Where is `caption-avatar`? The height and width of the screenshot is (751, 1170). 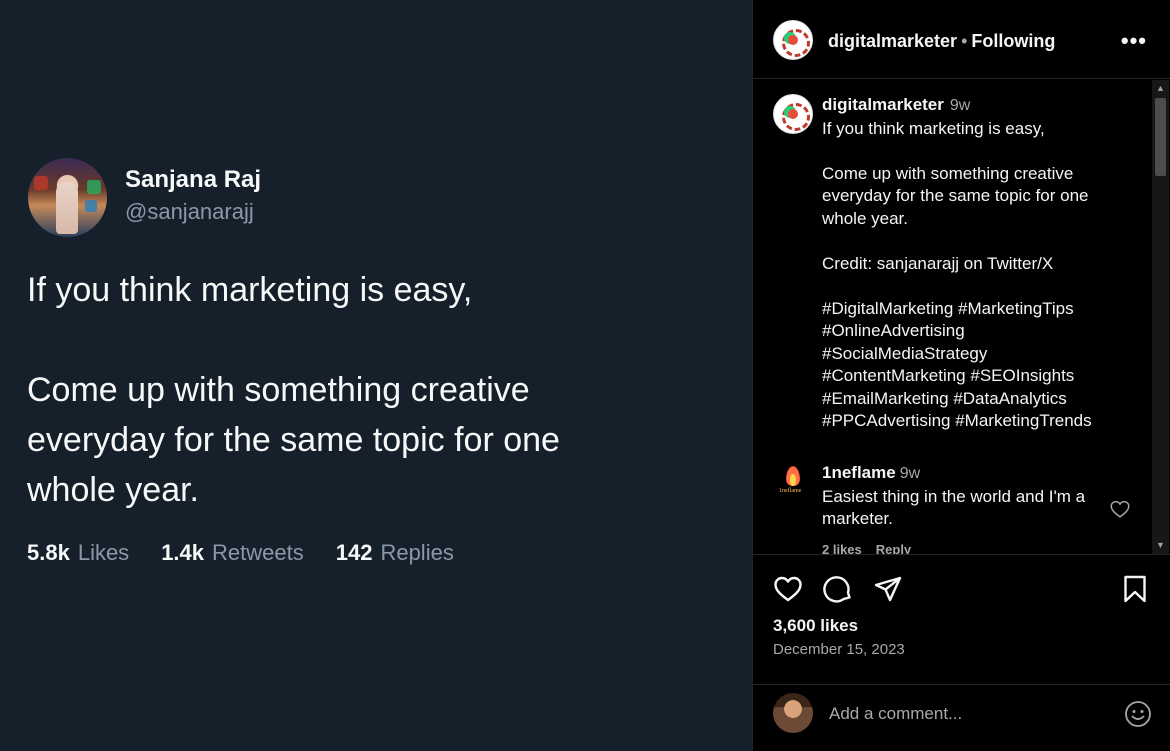
caption-avatar is located at coordinates (793, 114).